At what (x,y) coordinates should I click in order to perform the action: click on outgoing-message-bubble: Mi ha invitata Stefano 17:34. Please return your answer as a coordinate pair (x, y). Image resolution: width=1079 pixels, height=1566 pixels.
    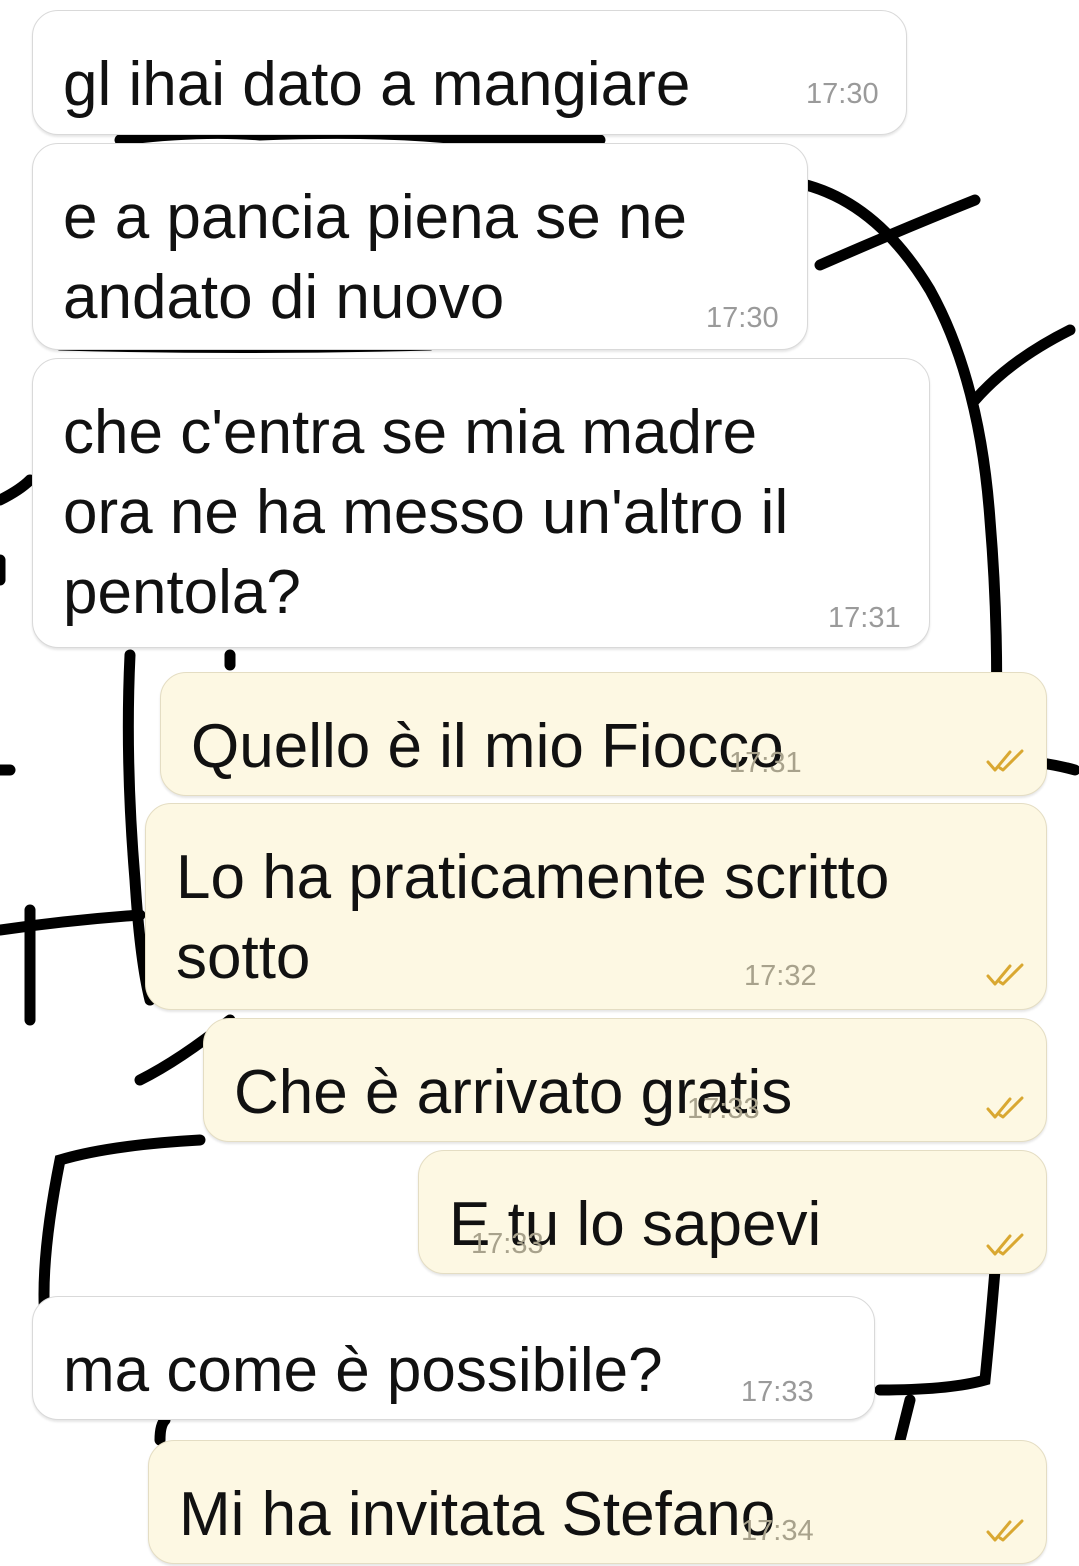
    Looking at the image, I should click on (597, 1502).